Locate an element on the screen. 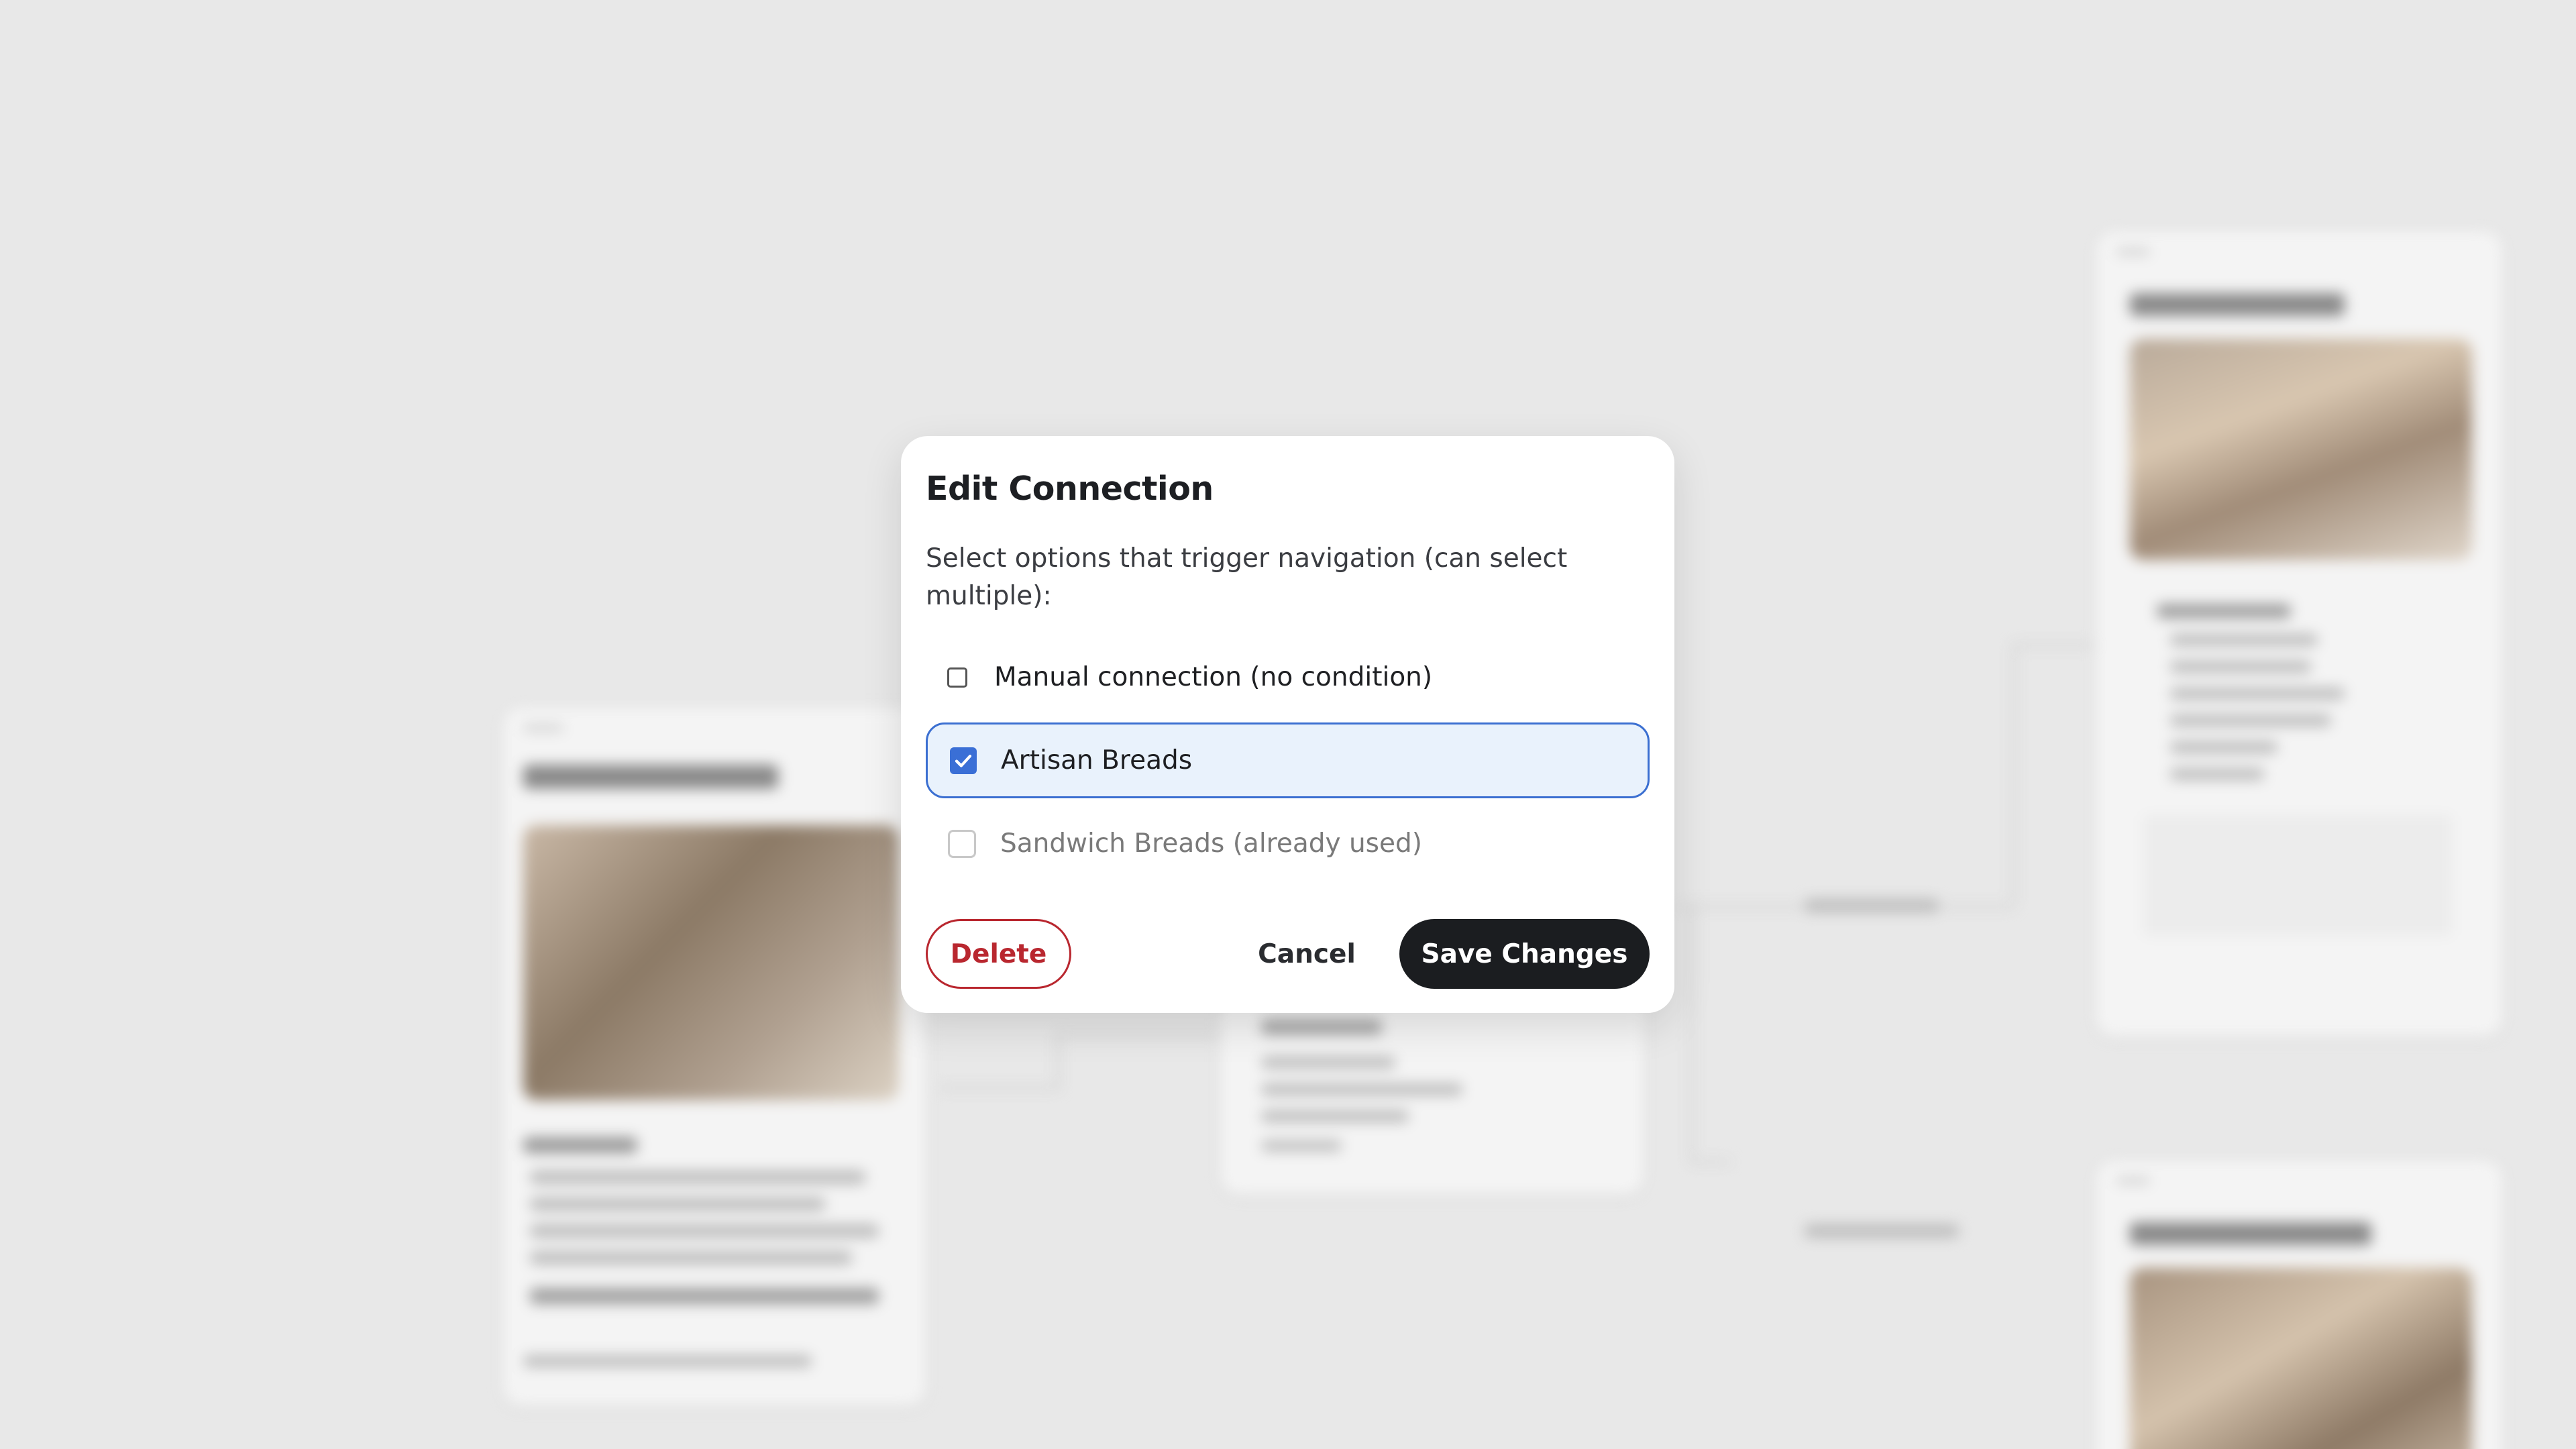 The height and width of the screenshot is (1449, 2576). dialog-title: Edit Connection is located at coordinates (1070, 489).